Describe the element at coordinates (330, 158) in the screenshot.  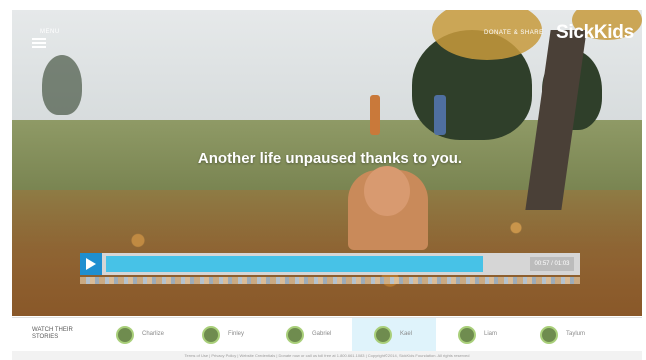
I see `hero-headline: Another life unpaused thanks to you.` at that location.